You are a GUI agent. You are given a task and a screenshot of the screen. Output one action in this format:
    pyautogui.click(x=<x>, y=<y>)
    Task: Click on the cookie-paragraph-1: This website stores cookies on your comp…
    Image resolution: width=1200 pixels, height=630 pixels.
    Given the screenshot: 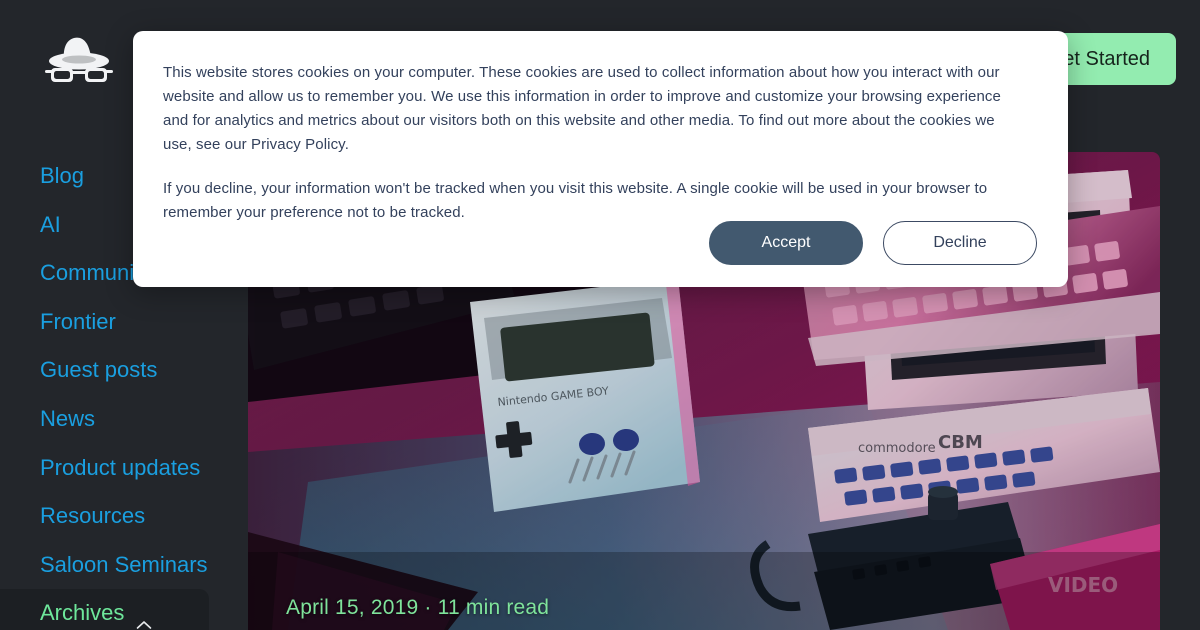 What is the action you would take?
    pyautogui.click(x=594, y=109)
    